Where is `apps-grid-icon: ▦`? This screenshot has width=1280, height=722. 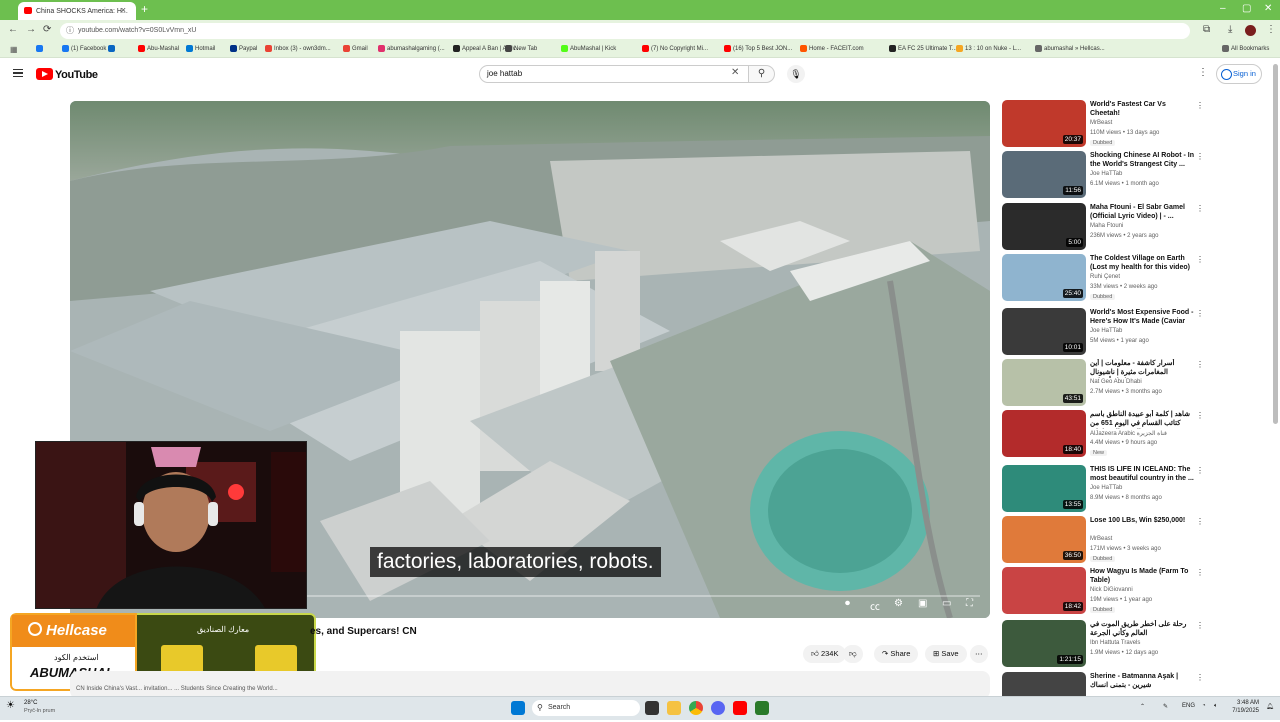 apps-grid-icon: ▦ is located at coordinates (14, 49).